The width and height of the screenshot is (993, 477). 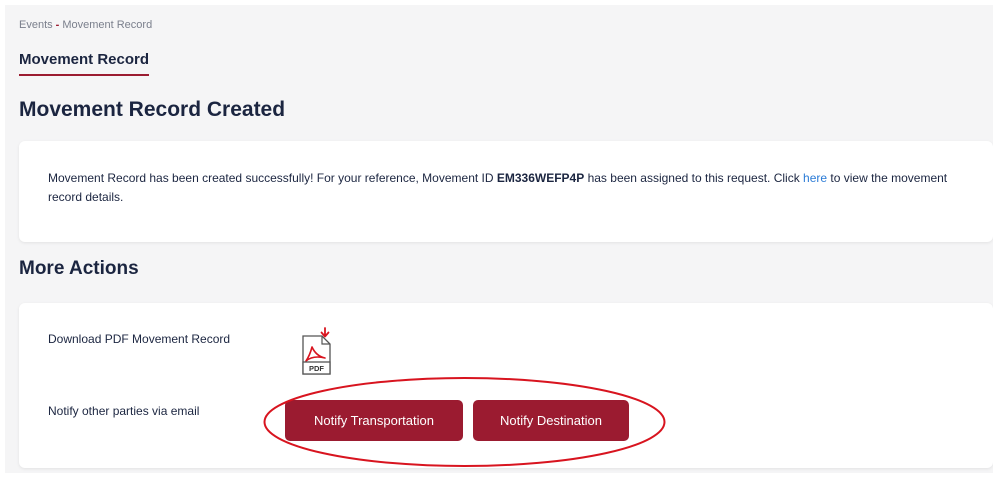 I want to click on notify-destination-button: Notify Destination, so click(x=551, y=420).